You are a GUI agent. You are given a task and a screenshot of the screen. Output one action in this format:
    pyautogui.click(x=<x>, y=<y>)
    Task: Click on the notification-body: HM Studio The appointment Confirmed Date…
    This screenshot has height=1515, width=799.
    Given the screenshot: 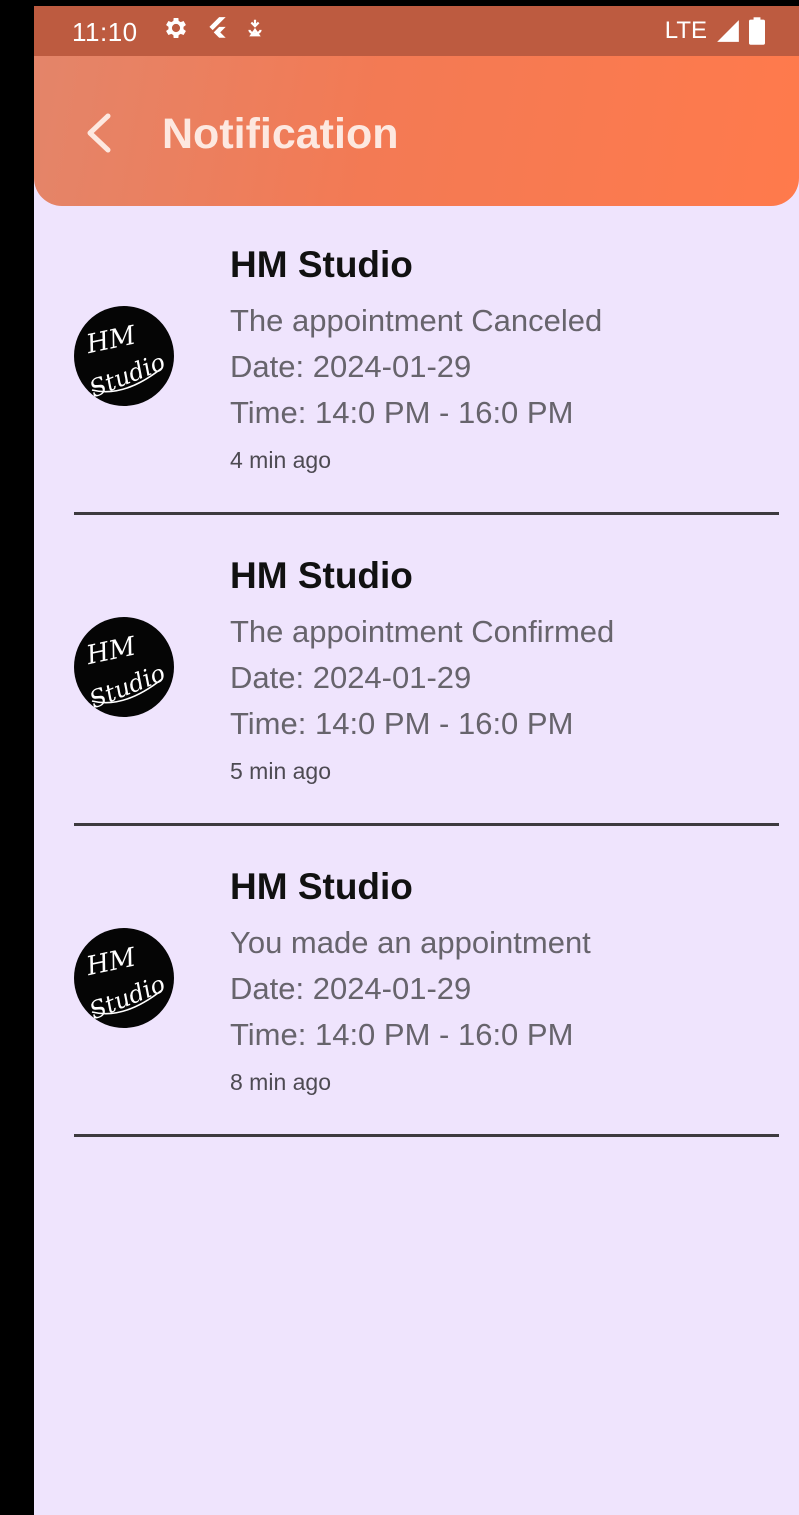 What is the action you would take?
    pyautogui.click(x=500, y=671)
    